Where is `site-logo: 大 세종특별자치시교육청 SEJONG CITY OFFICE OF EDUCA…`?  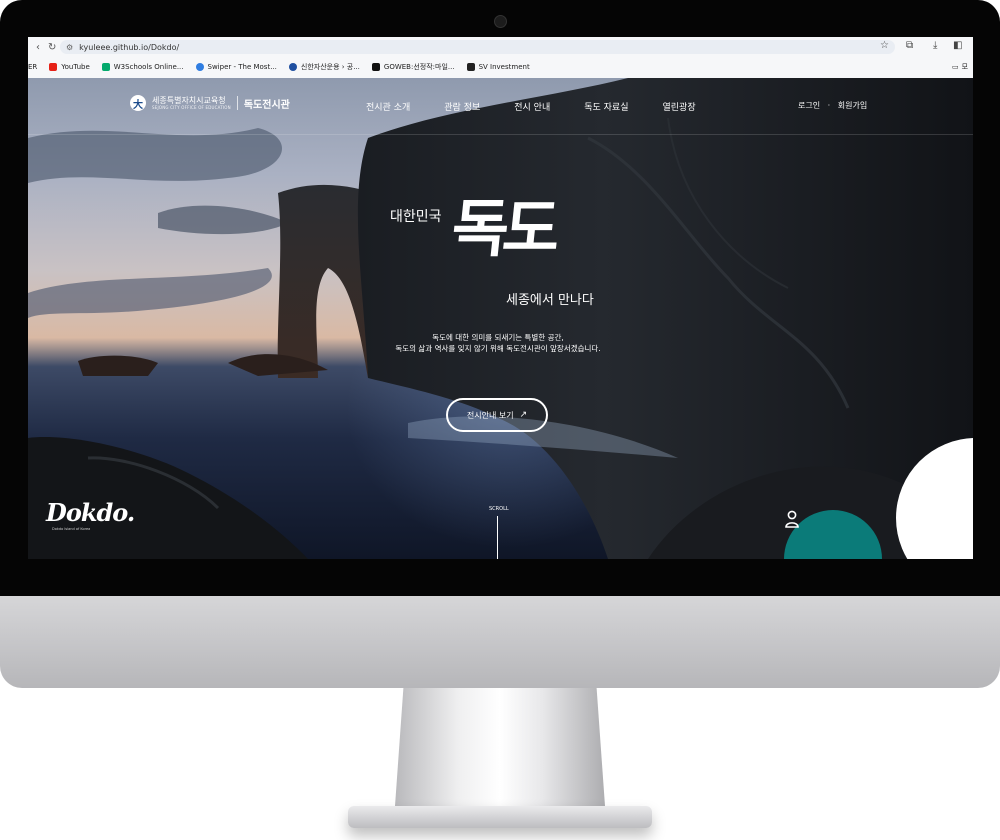
site-logo: 大 세종특별자치시교육청 SEJONG CITY OFFICE OF EDUCA… is located at coordinates (210, 103).